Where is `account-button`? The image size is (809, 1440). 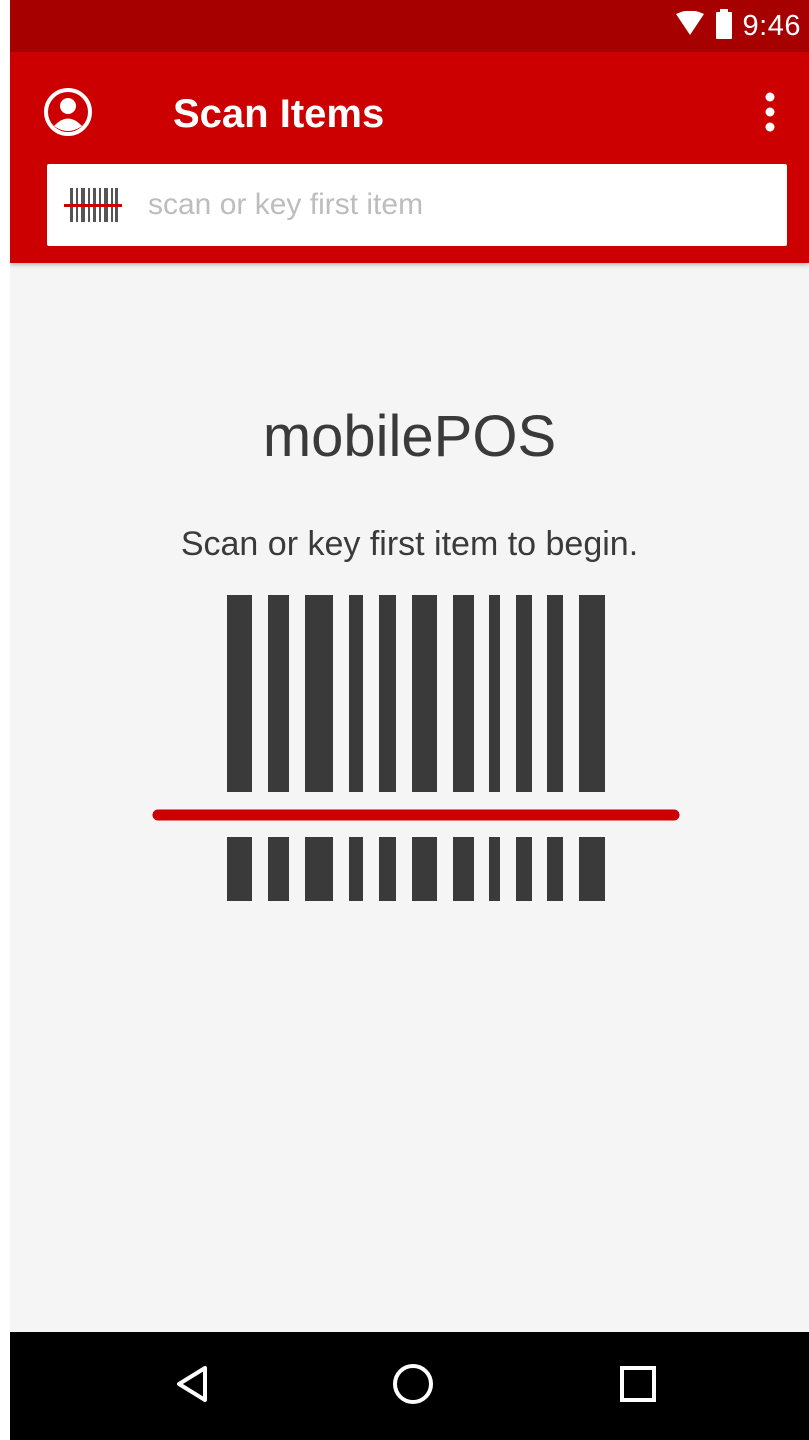
account-button is located at coordinates (68, 114).